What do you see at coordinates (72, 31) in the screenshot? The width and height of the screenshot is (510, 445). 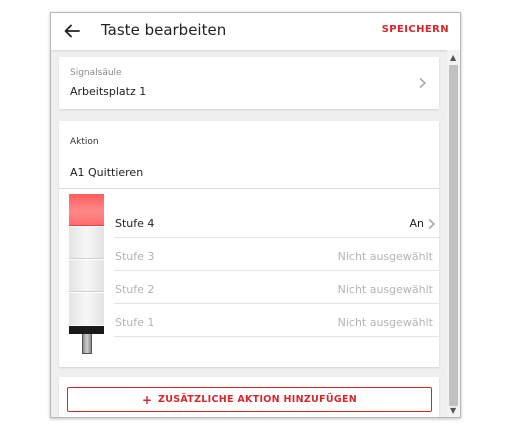 I see `arrow-left-icon` at bounding box center [72, 31].